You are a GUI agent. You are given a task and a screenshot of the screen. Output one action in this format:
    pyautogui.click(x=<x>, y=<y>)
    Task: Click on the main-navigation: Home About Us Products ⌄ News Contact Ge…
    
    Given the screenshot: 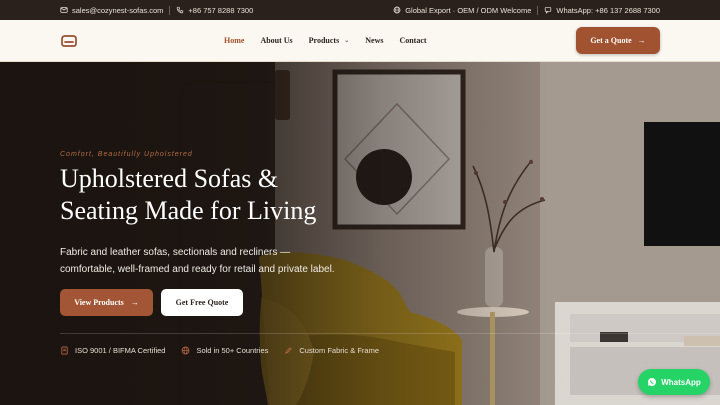 What is the action you would take?
    pyautogui.click(x=360, y=41)
    